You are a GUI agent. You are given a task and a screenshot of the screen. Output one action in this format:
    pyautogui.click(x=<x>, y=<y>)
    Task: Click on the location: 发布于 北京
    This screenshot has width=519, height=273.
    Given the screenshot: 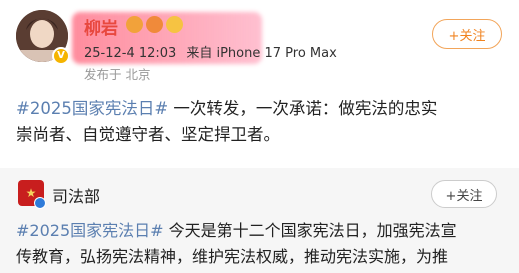 What is the action you would take?
    pyautogui.click(x=117, y=74)
    